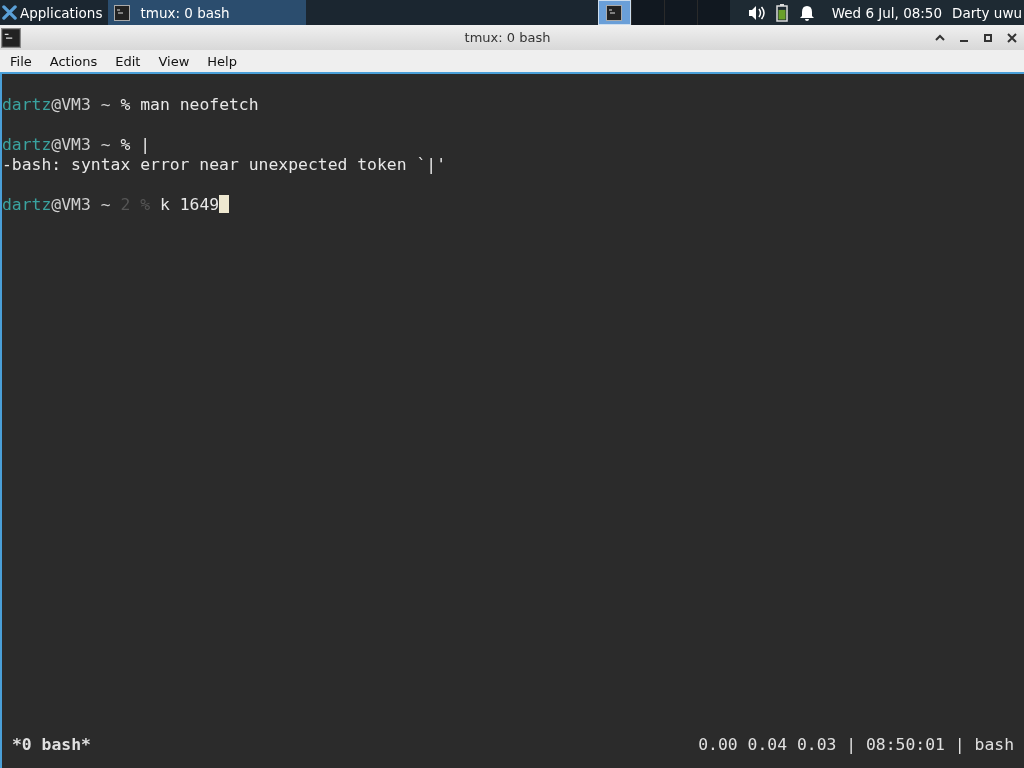 The height and width of the screenshot is (768, 1024). What do you see at coordinates (988, 37) in the screenshot?
I see `maximize-icon` at bounding box center [988, 37].